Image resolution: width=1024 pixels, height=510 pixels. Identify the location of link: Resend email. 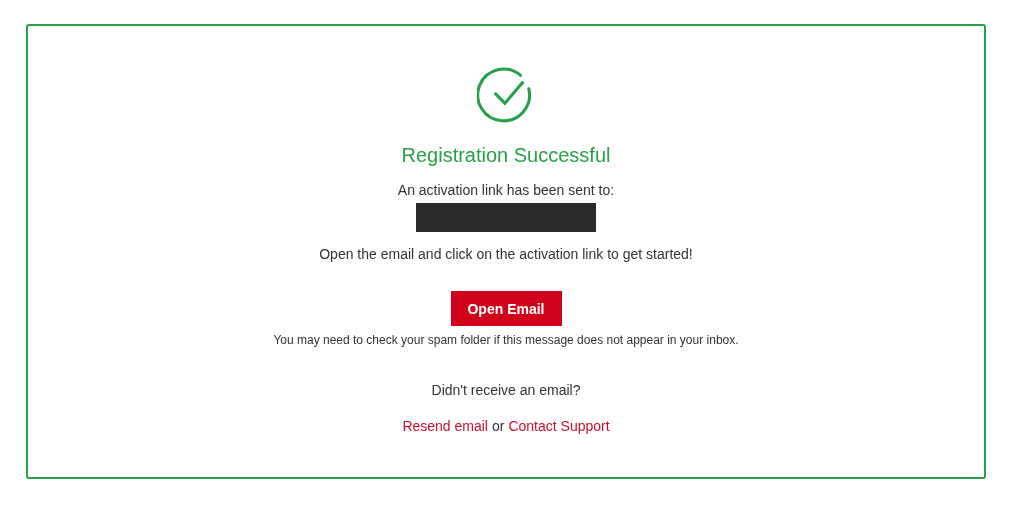
(445, 426).